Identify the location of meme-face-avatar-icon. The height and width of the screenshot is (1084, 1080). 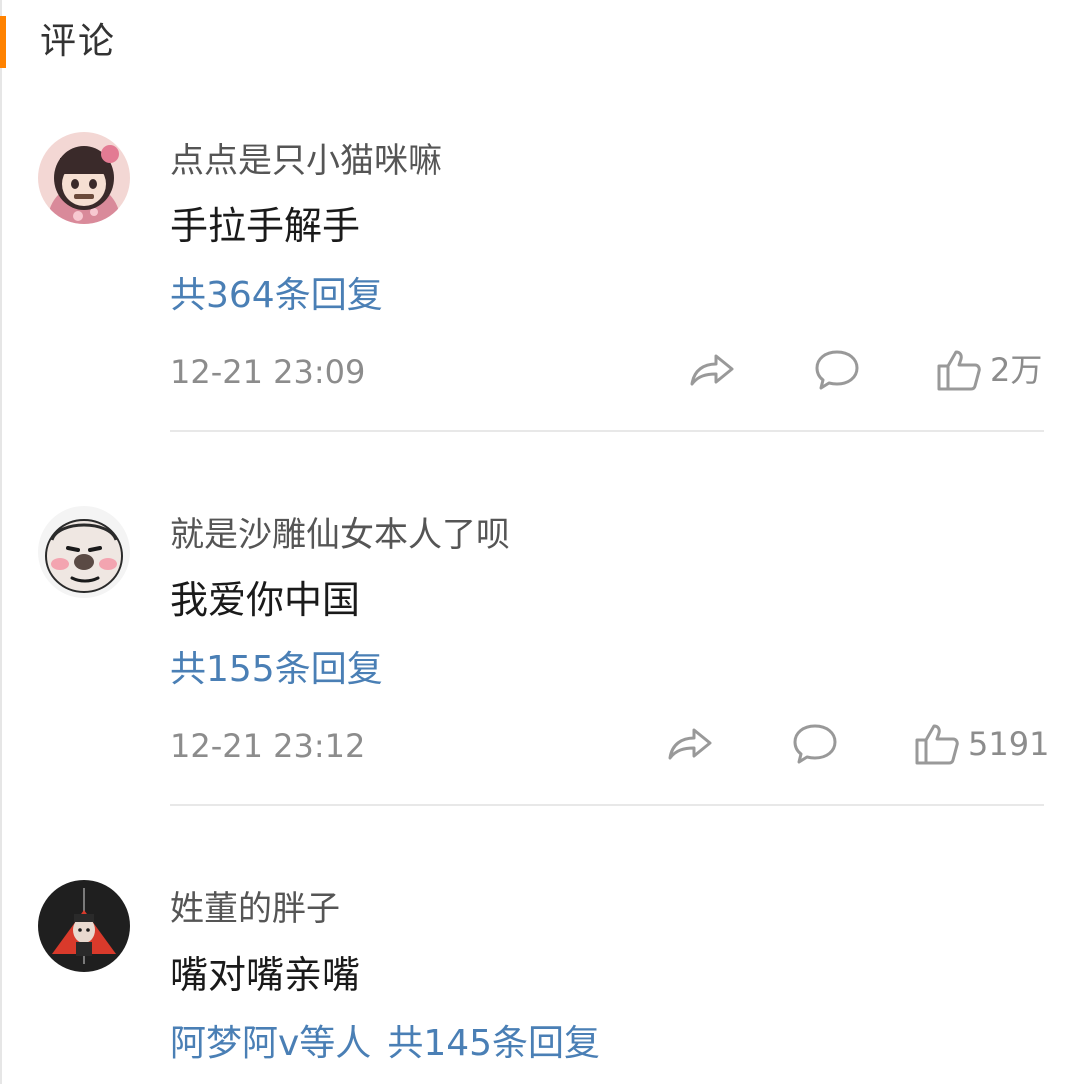
(84, 552).